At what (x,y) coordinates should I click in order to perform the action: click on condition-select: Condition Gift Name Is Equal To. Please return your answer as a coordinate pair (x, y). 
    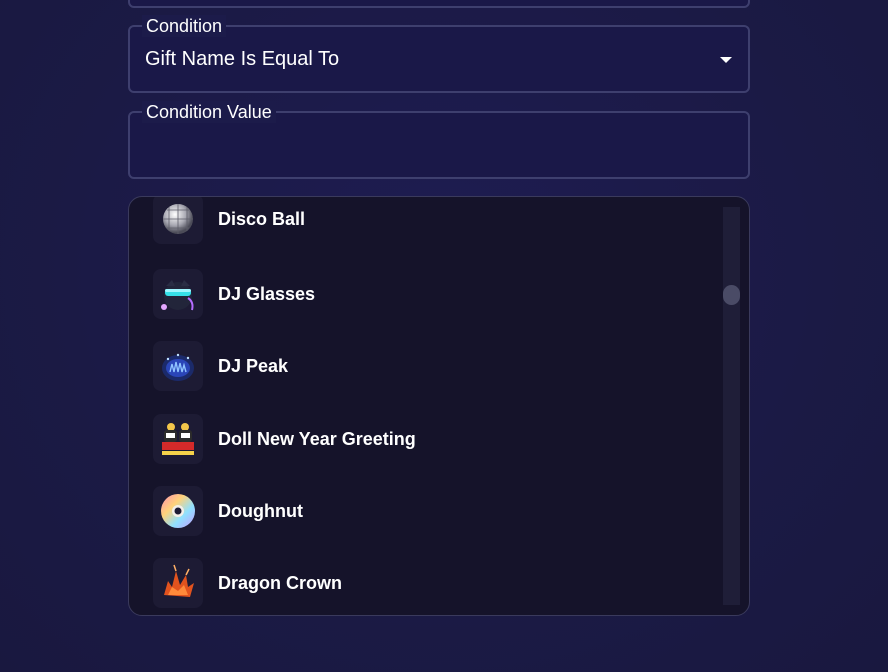
    Looking at the image, I should click on (439, 54).